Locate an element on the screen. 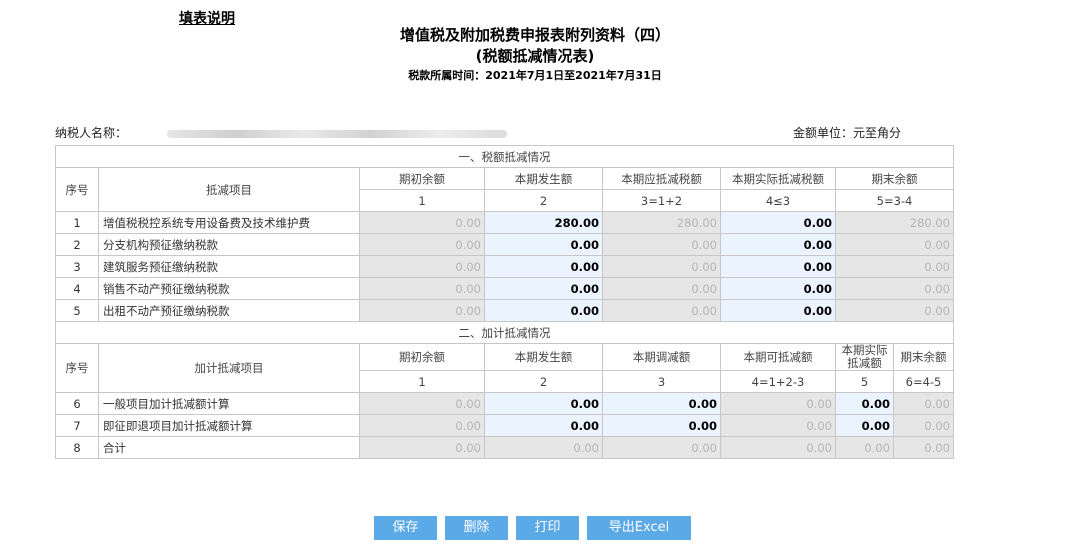  row-label: 销售不动产预征缴纳税款 is located at coordinates (229, 288).